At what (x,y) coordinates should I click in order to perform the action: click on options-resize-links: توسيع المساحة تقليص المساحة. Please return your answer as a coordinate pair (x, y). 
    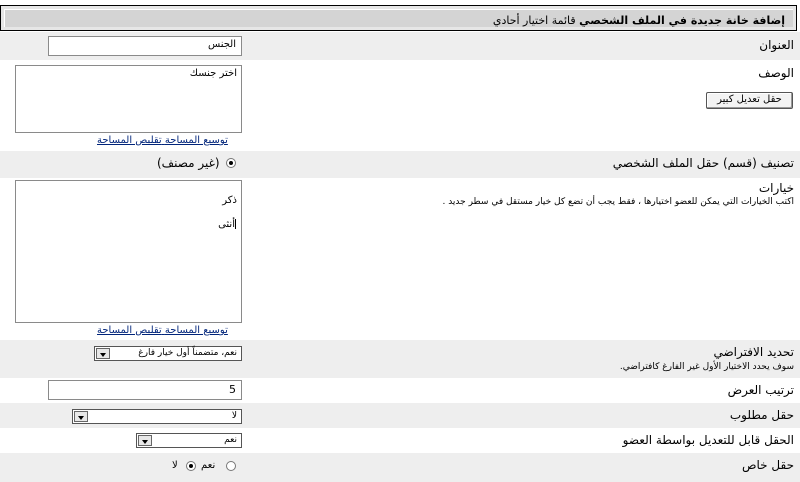
    Looking at the image, I should click on (162, 330).